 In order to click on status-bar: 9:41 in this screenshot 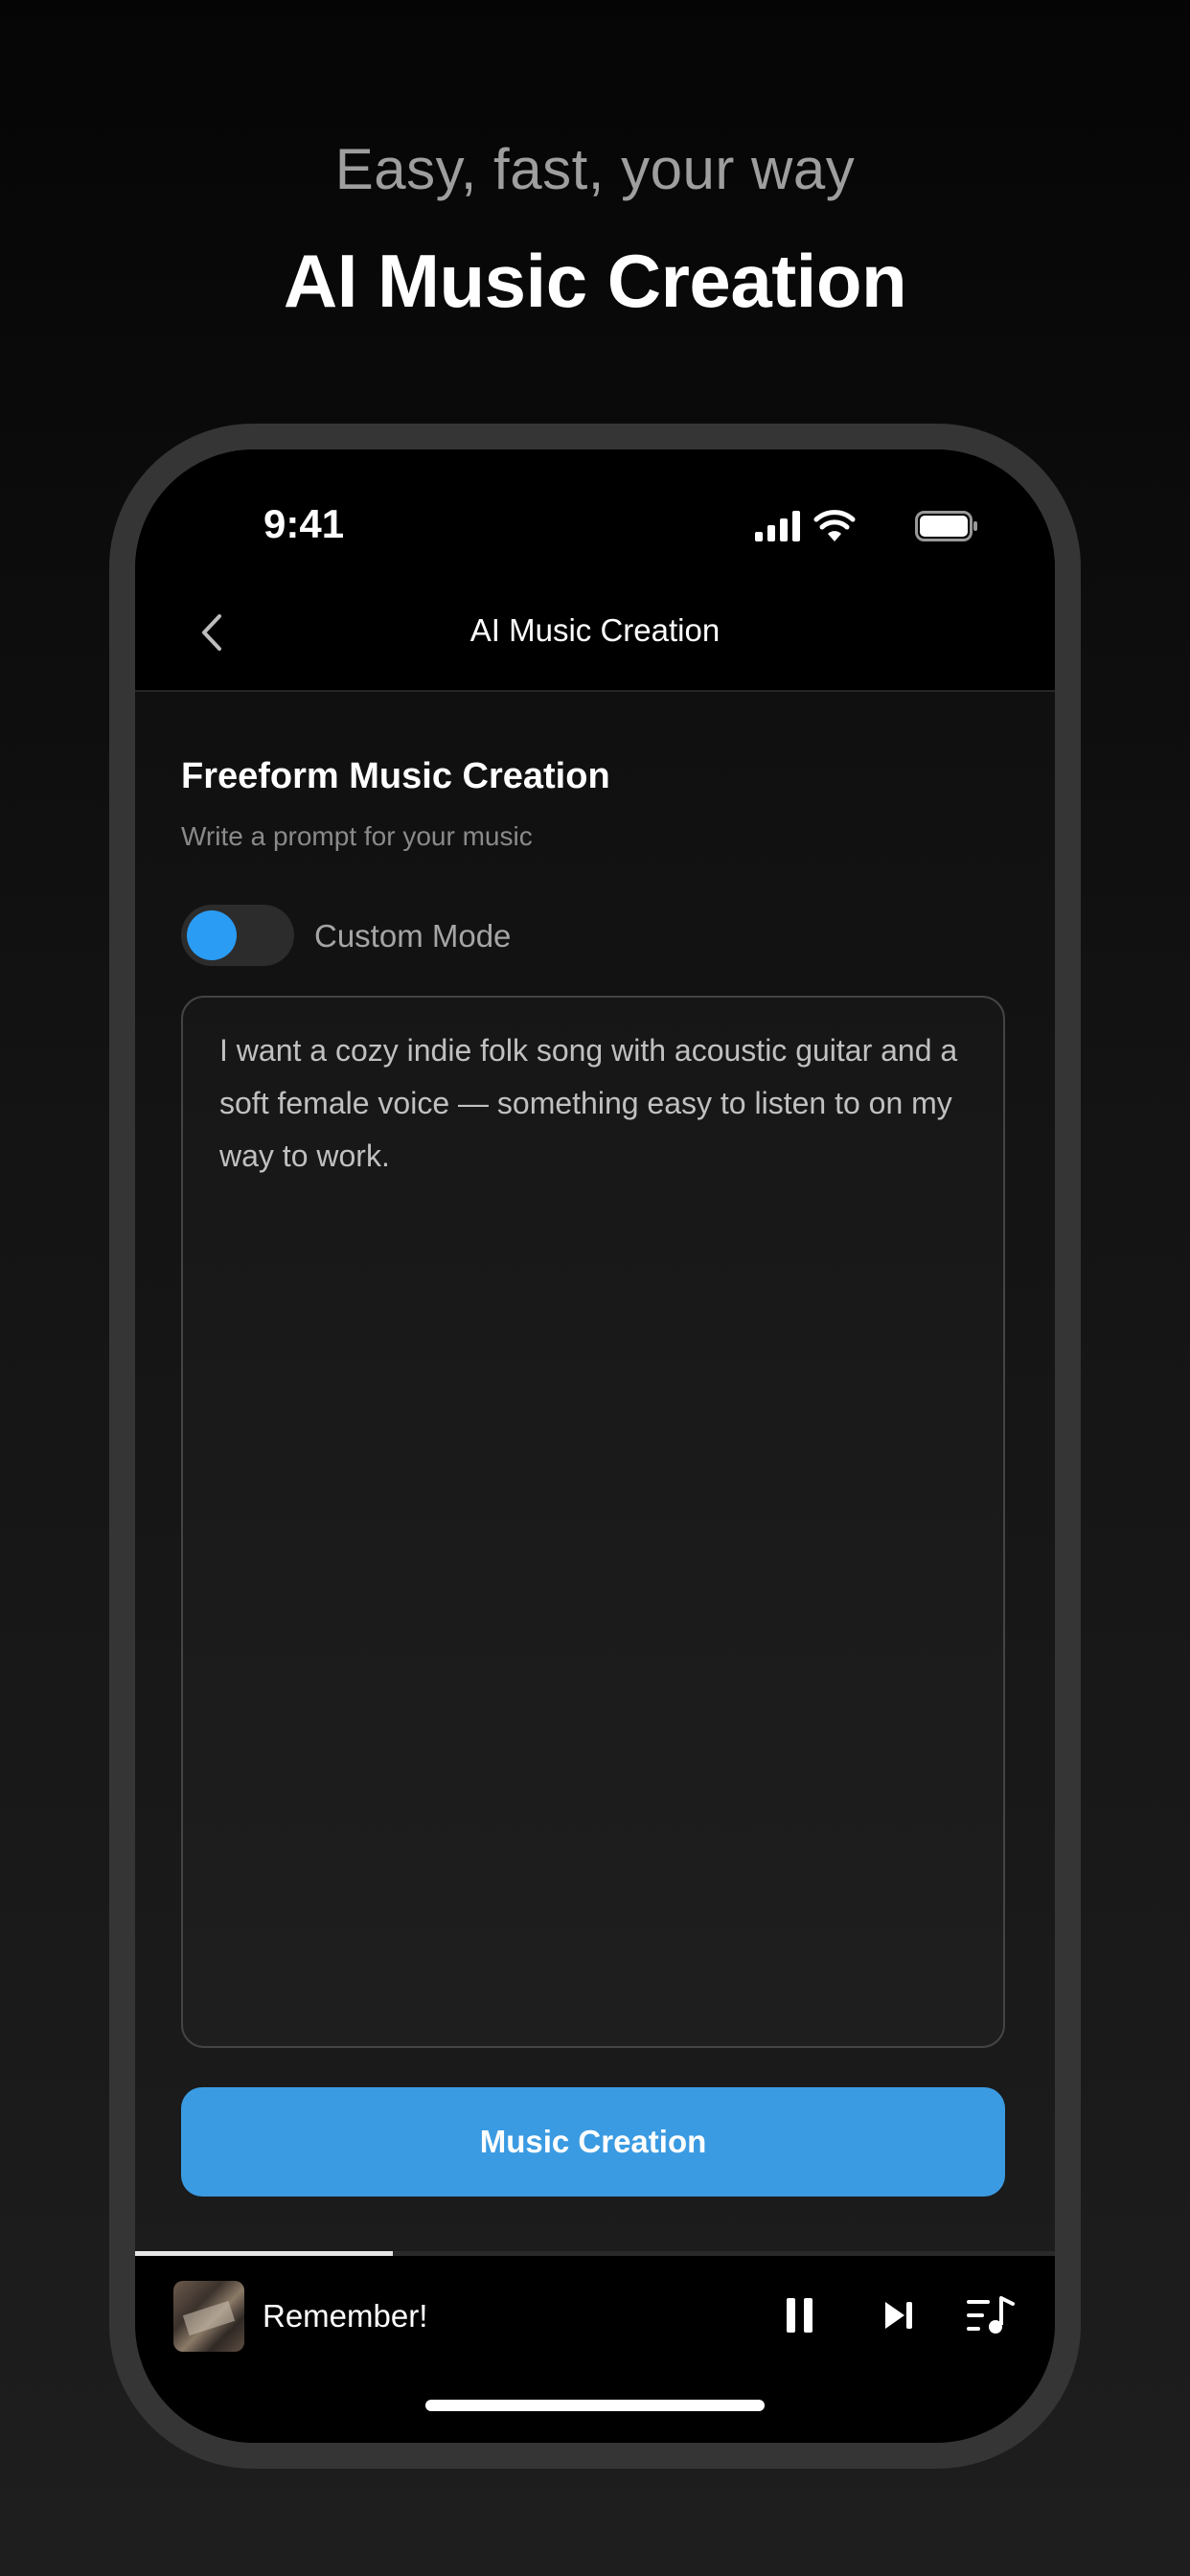, I will do `click(595, 512)`.